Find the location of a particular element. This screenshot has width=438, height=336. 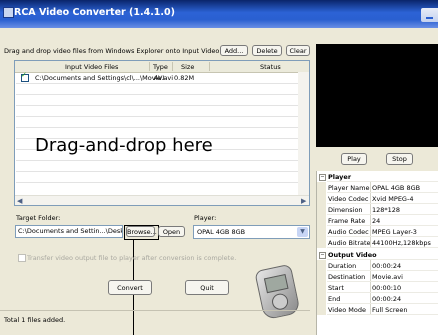

property-row: Video Mode Full Screen is located at coordinates (377, 309).